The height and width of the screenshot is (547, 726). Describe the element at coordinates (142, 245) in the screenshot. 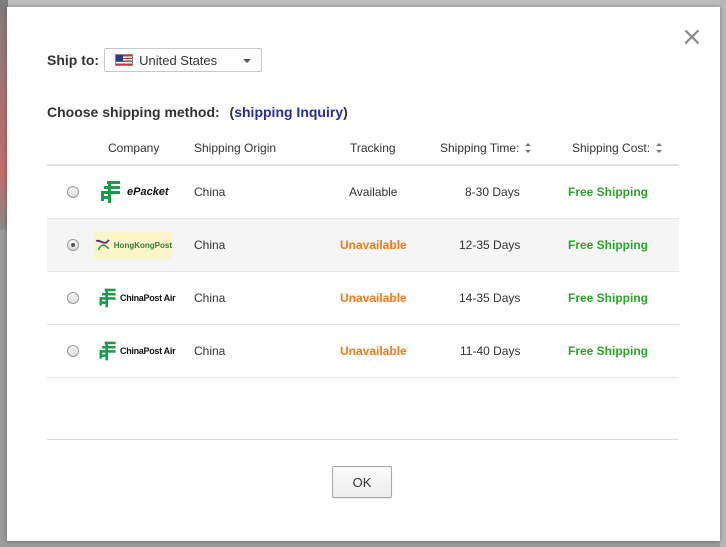

I see `company-name: HongKongPost` at that location.